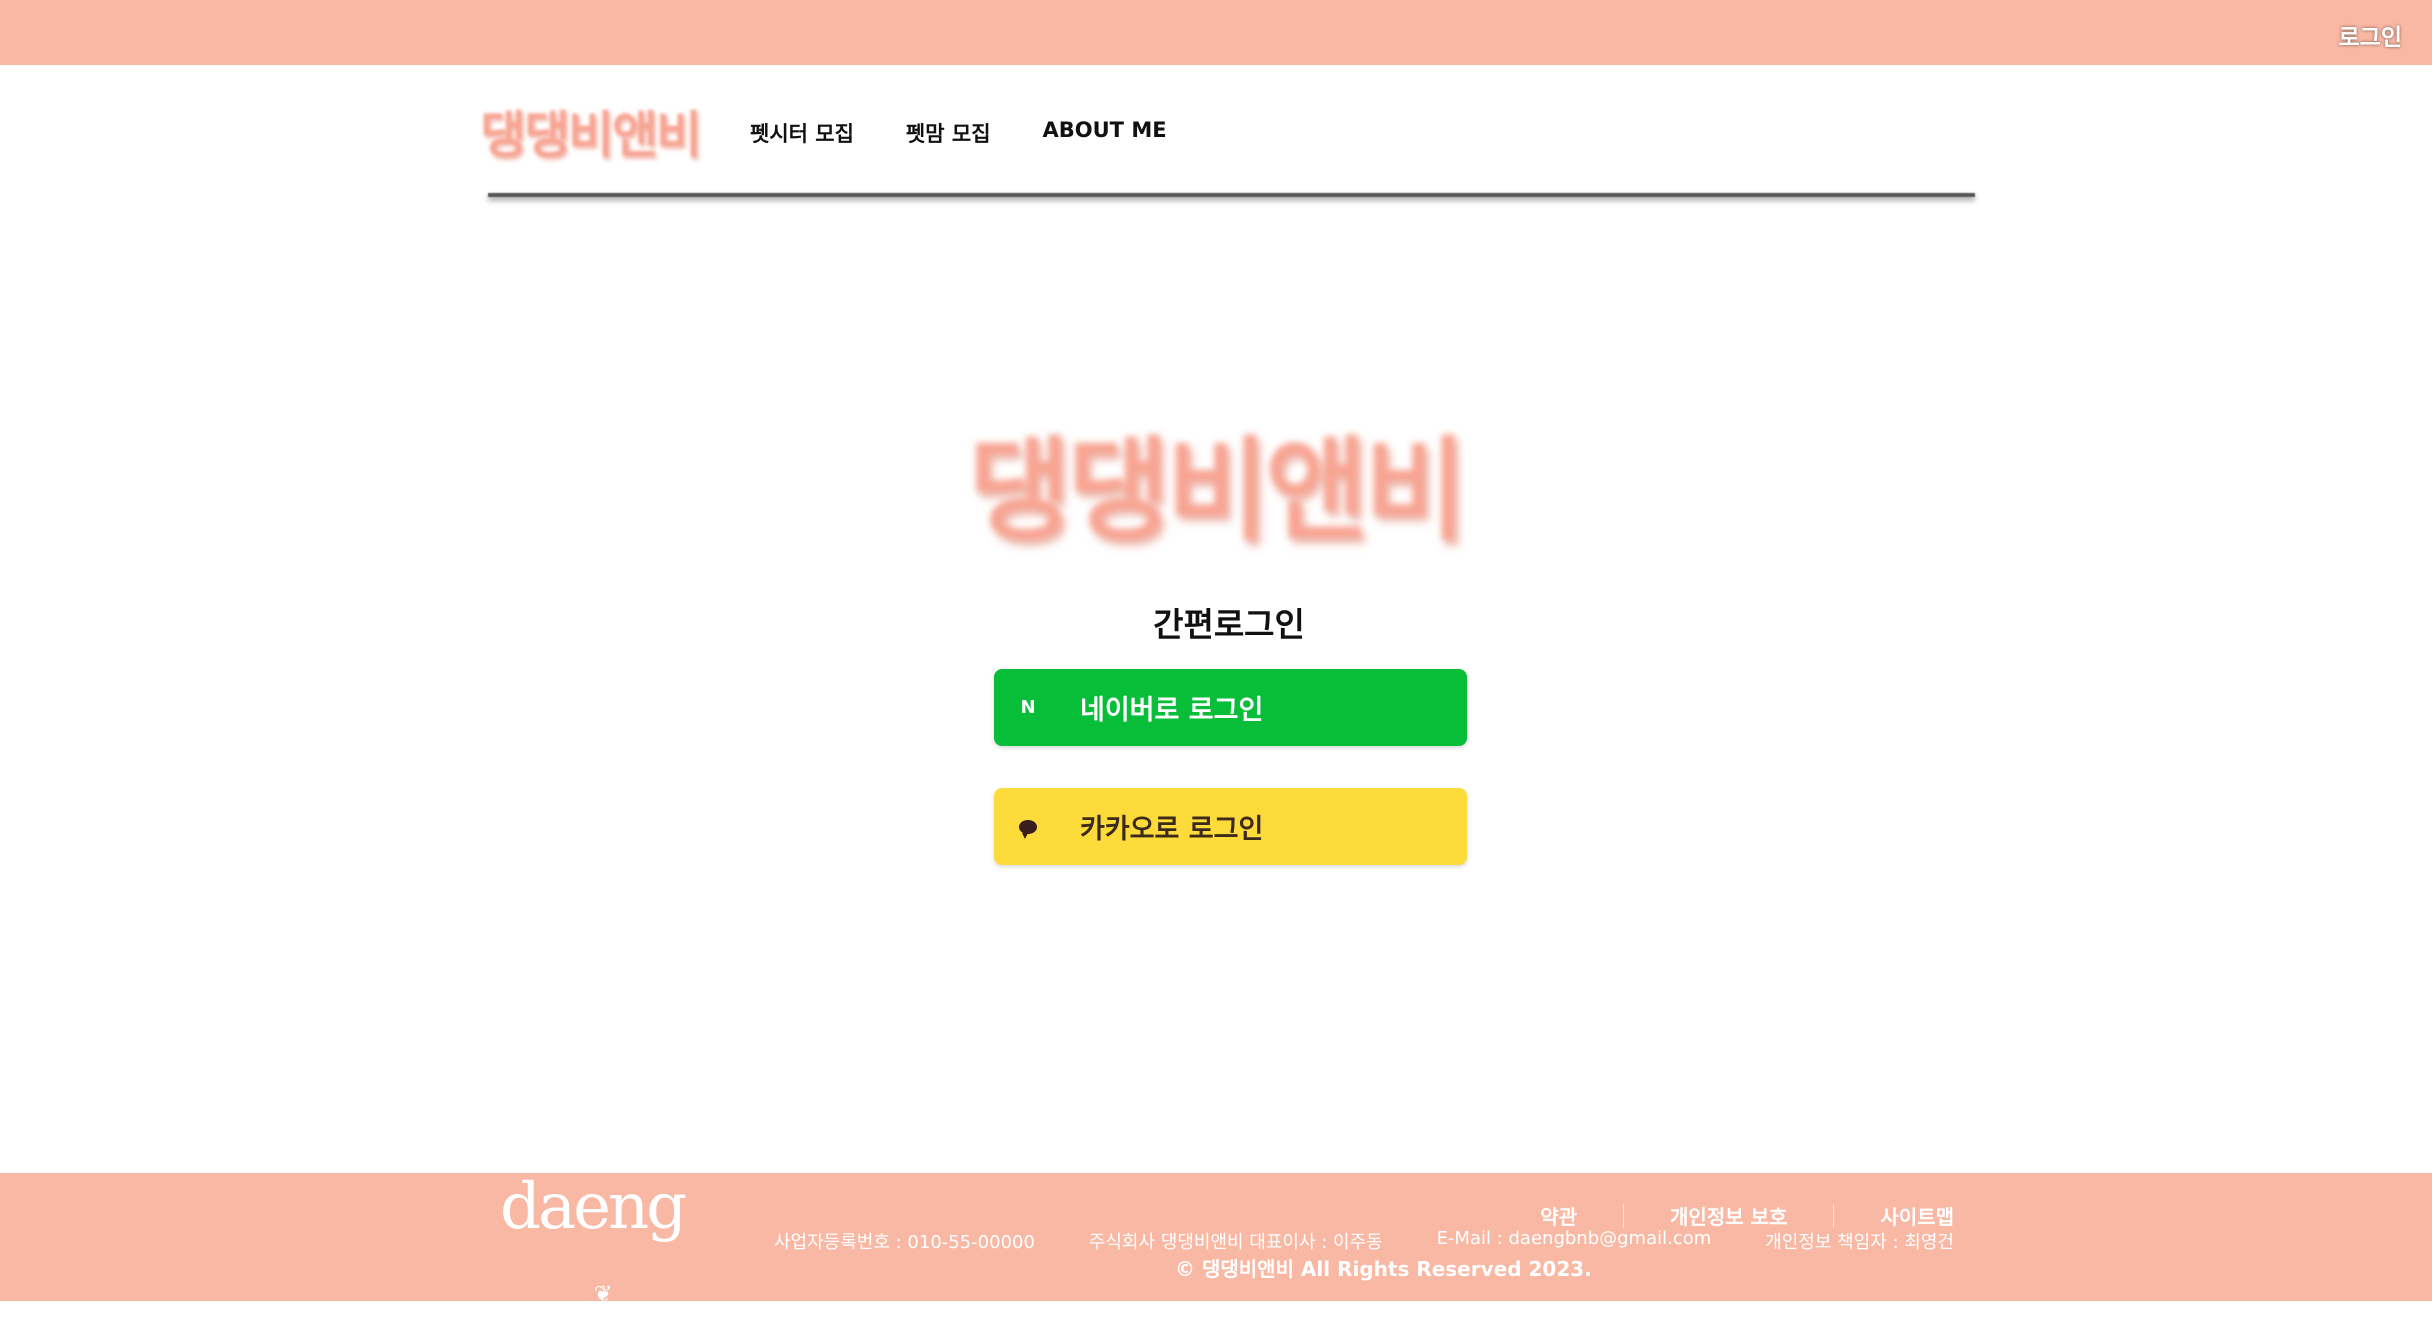  Describe the element at coordinates (802, 133) in the screenshot. I see `nav-item-petsitter-recruit: 펫시터 모집` at that location.